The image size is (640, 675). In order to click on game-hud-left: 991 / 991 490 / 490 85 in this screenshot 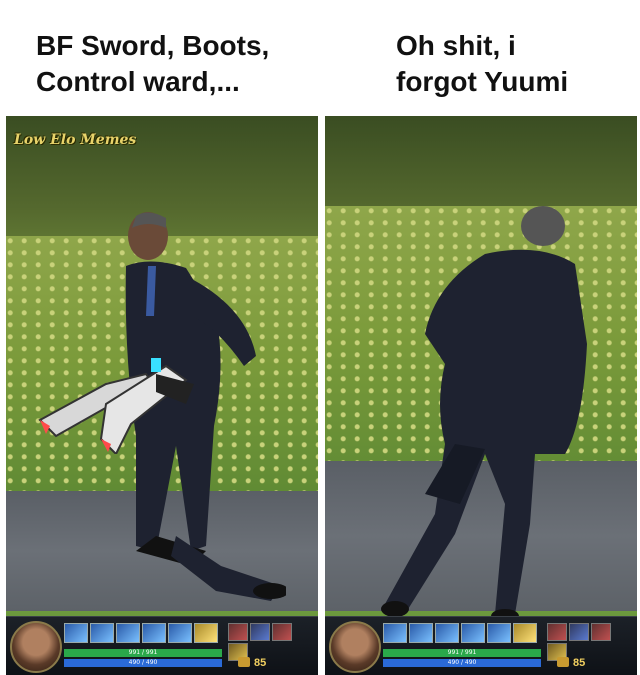, I will do `click(162, 645)`.